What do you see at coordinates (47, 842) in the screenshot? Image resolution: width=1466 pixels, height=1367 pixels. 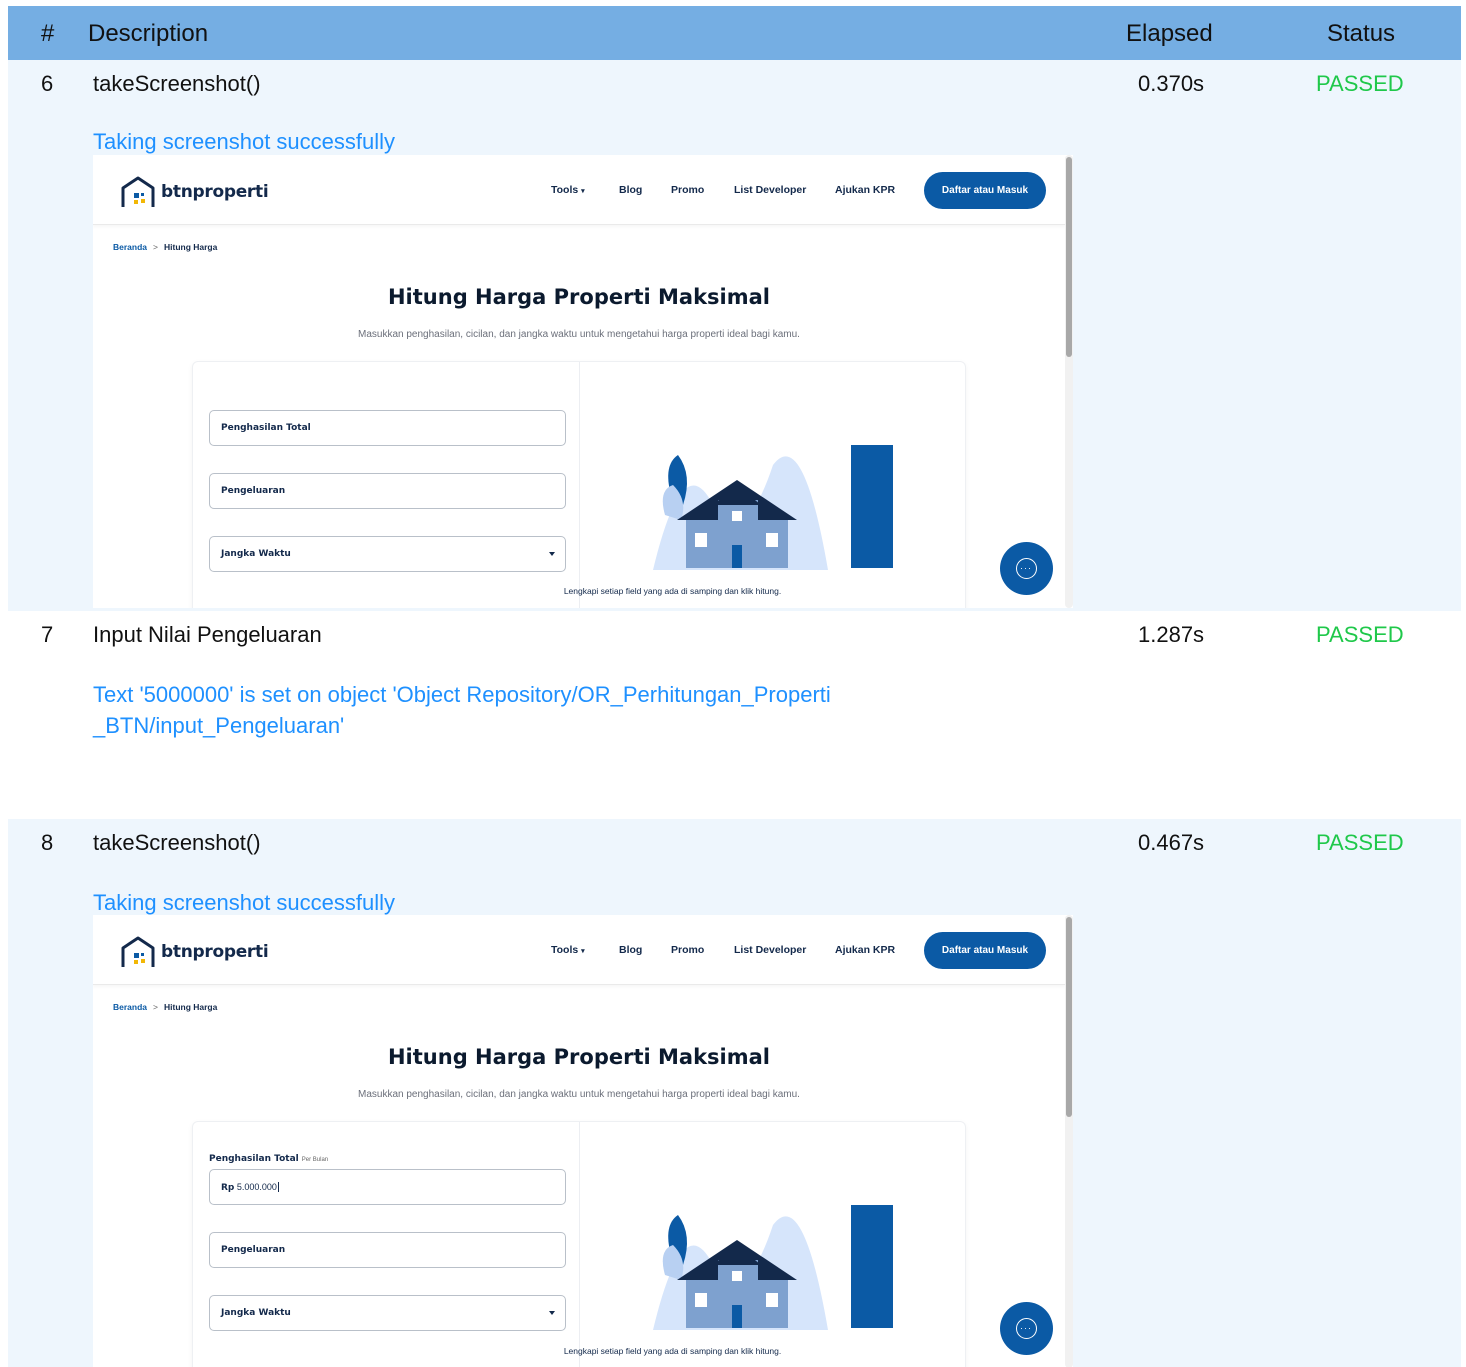 I see `step-number: 8` at bounding box center [47, 842].